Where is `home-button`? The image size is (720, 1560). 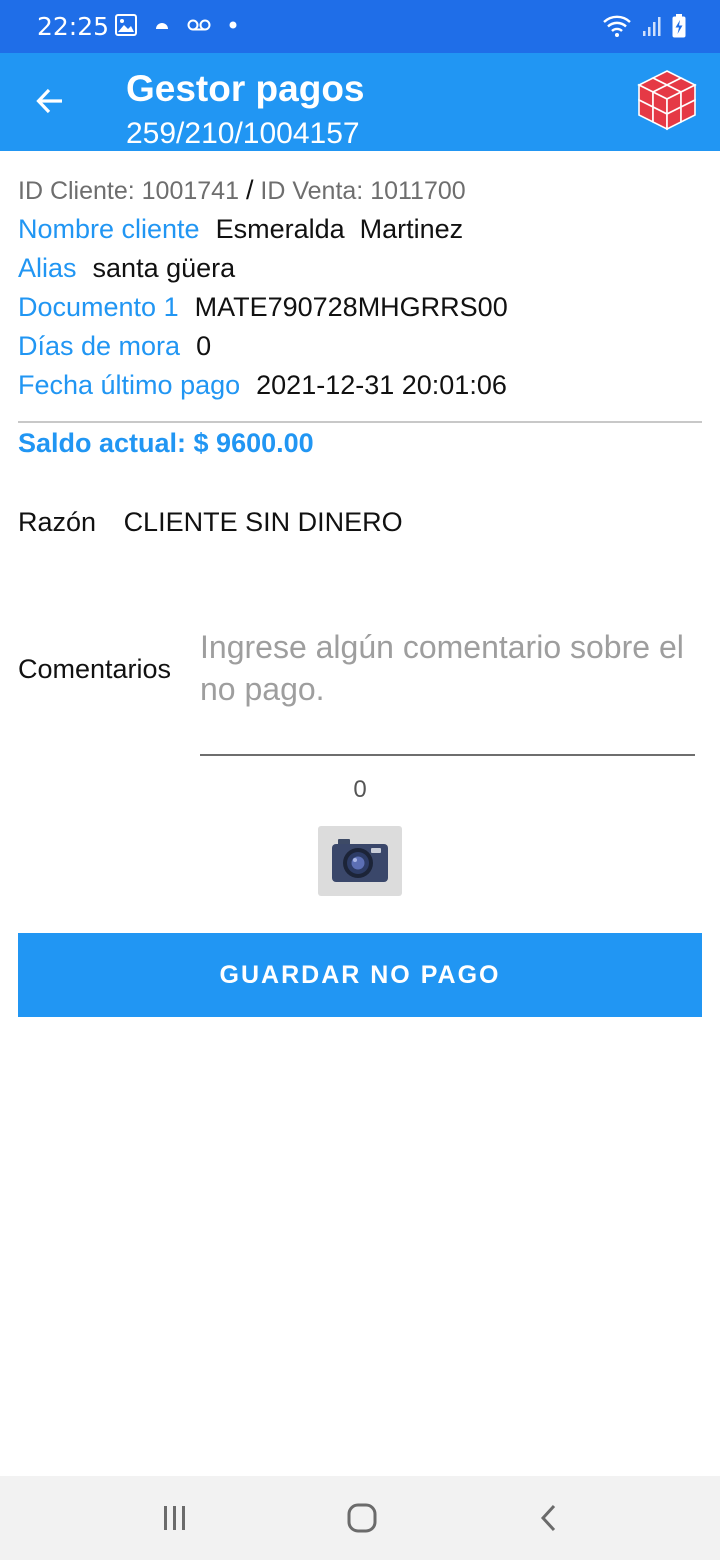
home-button is located at coordinates (362, 1518).